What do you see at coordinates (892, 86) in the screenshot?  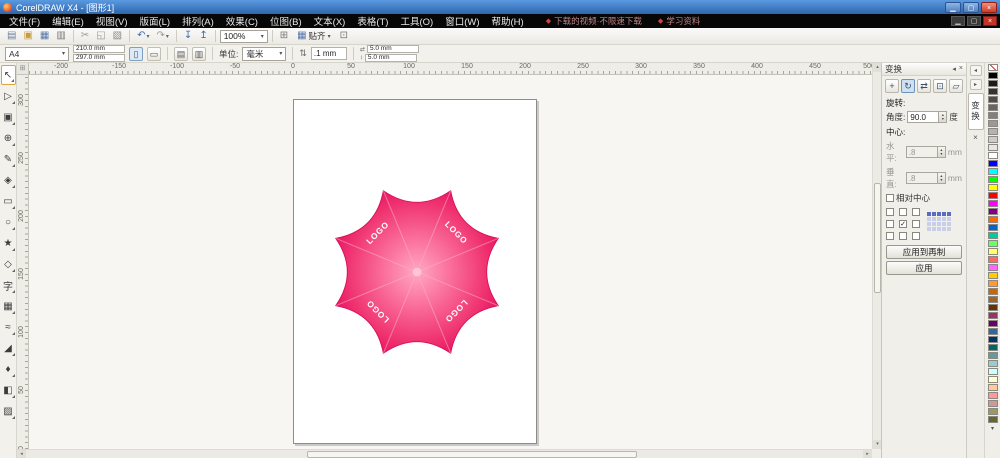 I see `transform-tab-position: +` at bounding box center [892, 86].